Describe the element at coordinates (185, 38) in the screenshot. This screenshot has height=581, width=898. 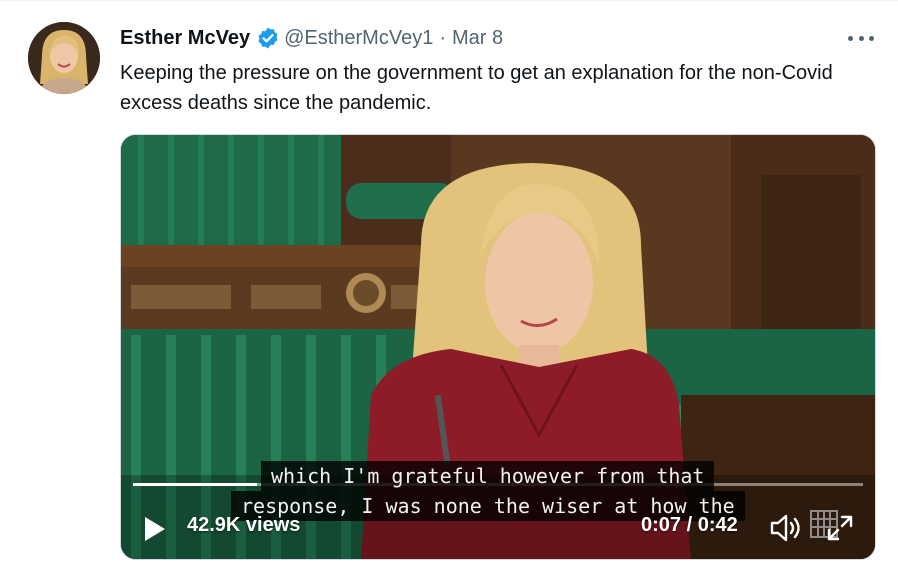
I see `author-name: Esther McVey` at that location.